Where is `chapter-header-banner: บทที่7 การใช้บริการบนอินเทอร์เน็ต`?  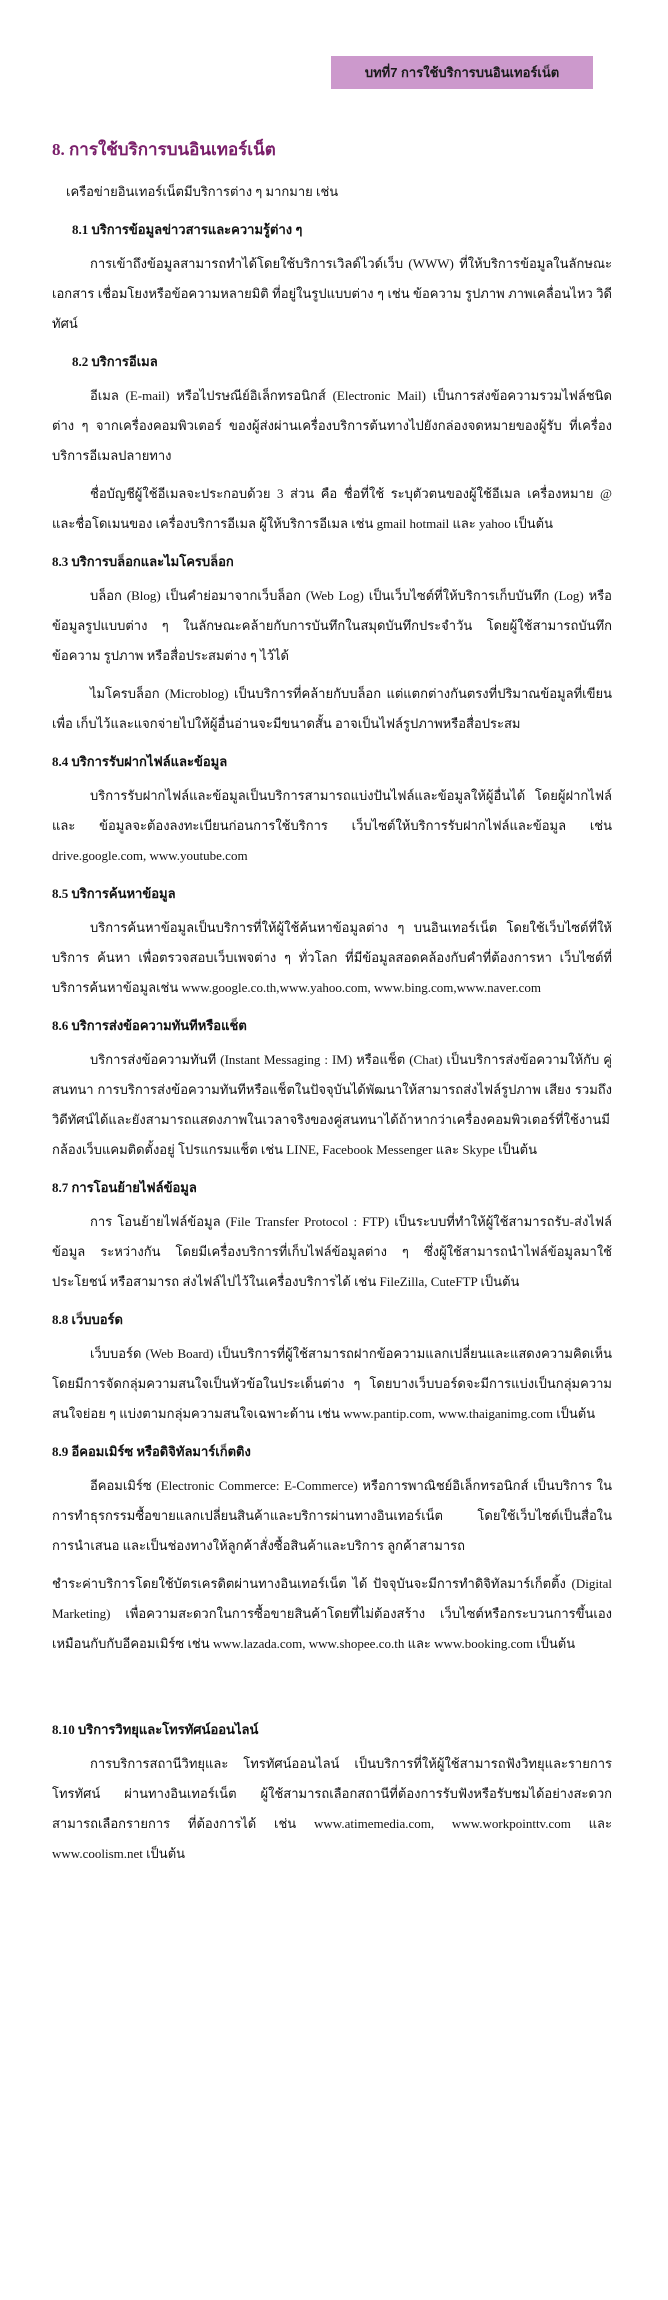 chapter-header-banner: บทที่7 การใช้บริการบนอินเทอร์เน็ต is located at coordinates (462, 72).